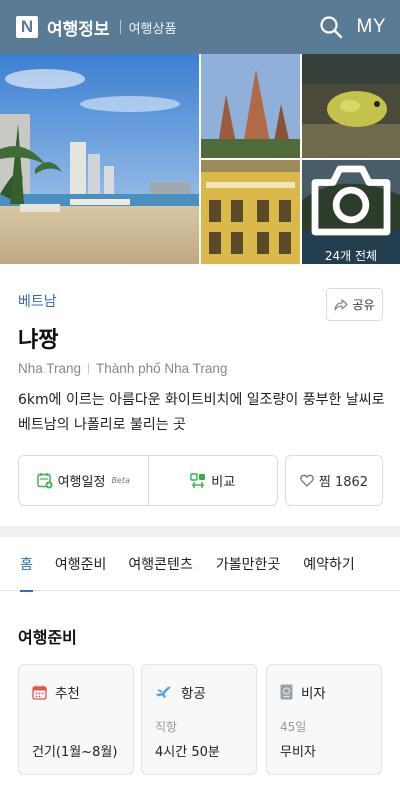 Image resolution: width=400 pixels, height=800 pixels. I want to click on my-menu-button: MY, so click(372, 27).